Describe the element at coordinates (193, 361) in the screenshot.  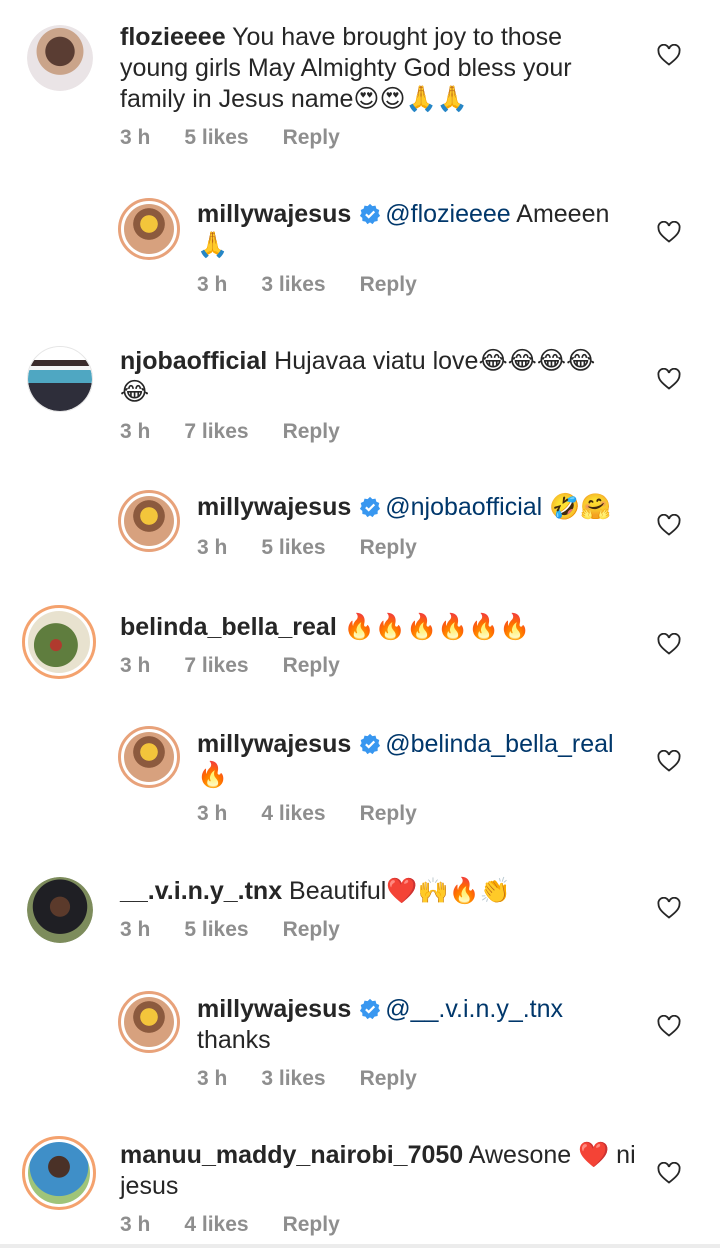
I see `comment-username: njobaofficial` at that location.